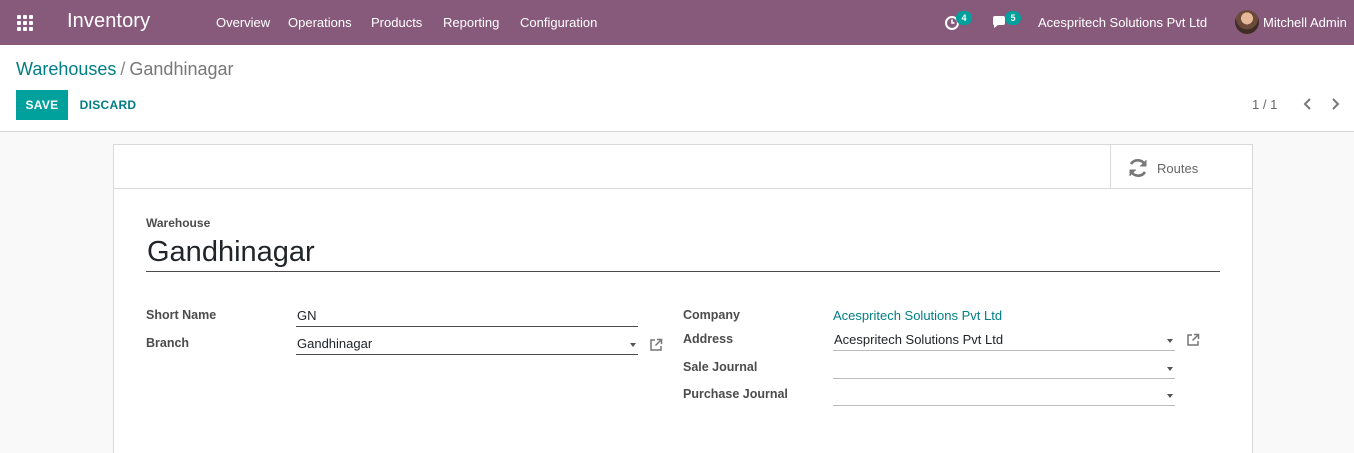 This screenshot has width=1354, height=453. What do you see at coordinates (735, 394) in the screenshot?
I see `purchase-journal-label: Purchase Journal` at bounding box center [735, 394].